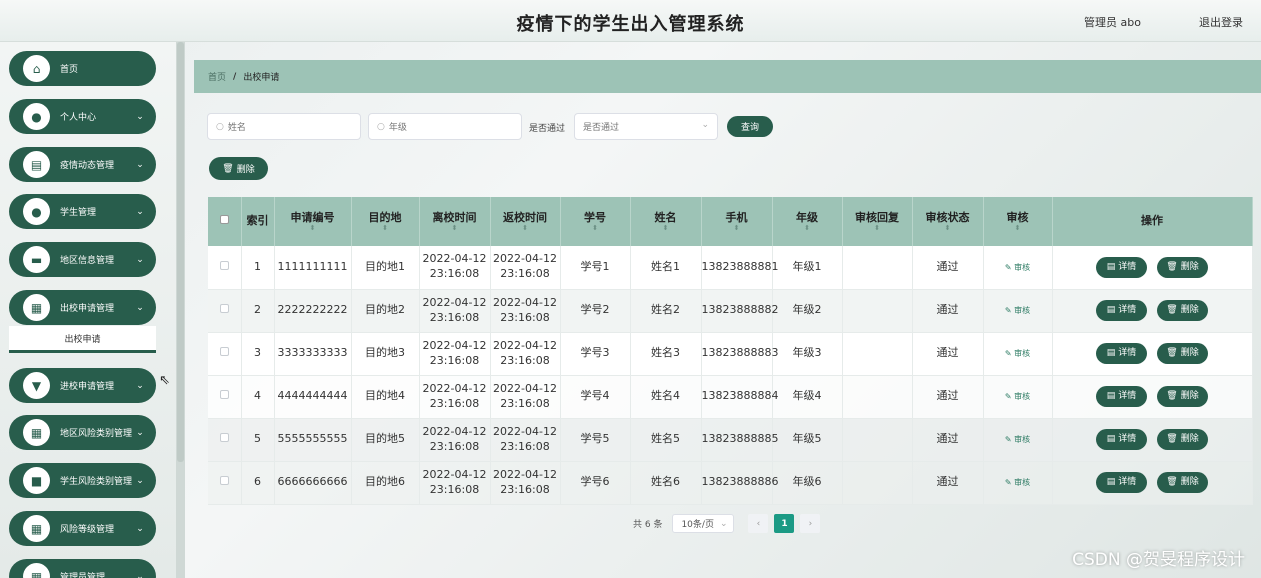 This screenshot has height=578, width=1261. What do you see at coordinates (525, 221) in the screenshot?
I see `col-return-time: 返校时间 ⬍` at bounding box center [525, 221].